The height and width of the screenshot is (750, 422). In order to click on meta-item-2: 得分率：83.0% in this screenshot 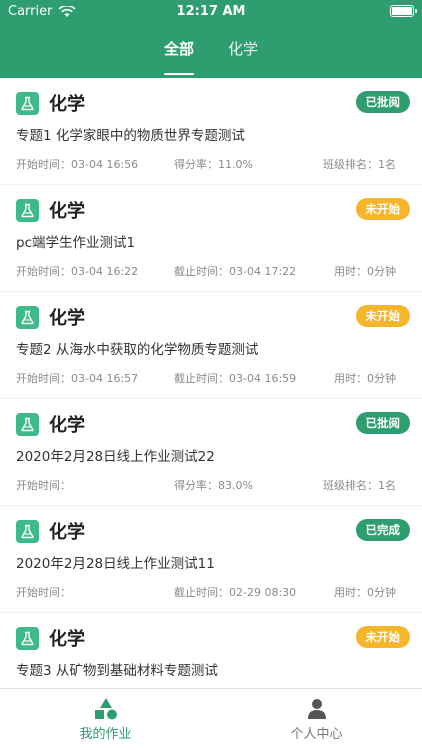, I will do `click(213, 485)`.